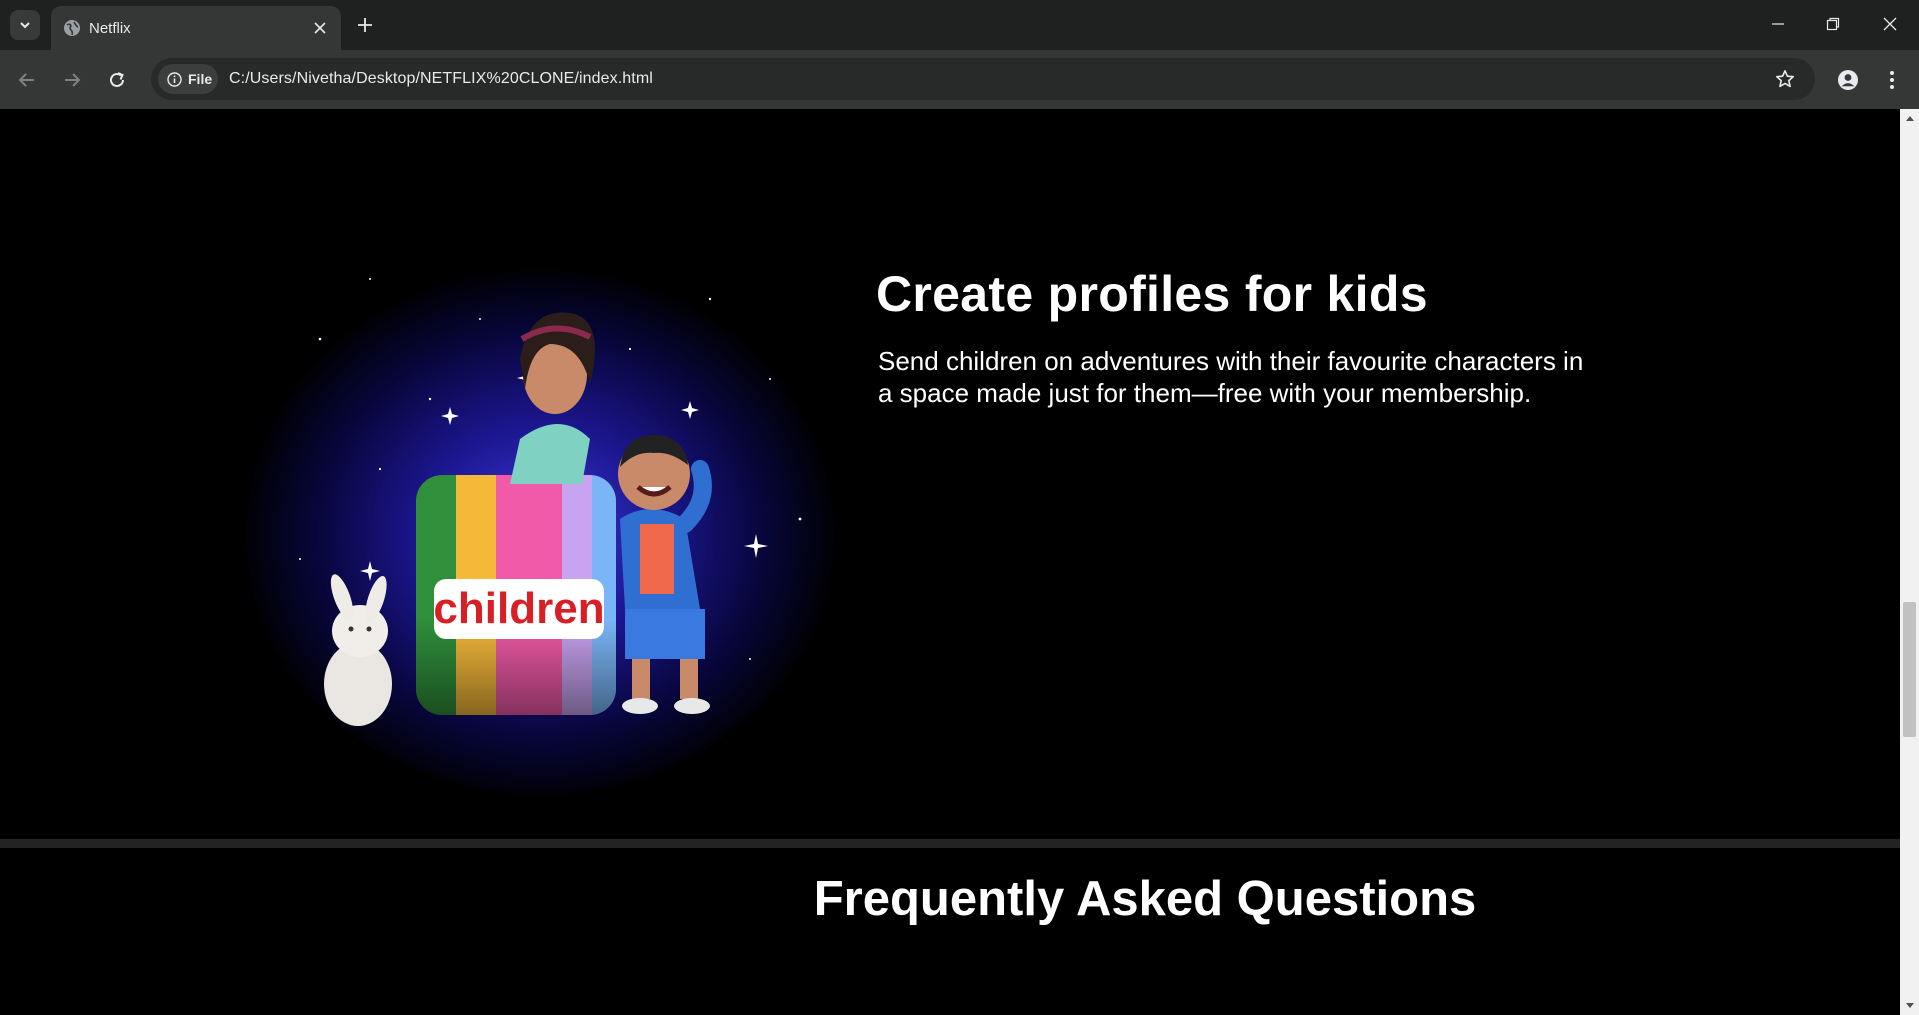  I want to click on scroll-down-icon, so click(1909, 1005).